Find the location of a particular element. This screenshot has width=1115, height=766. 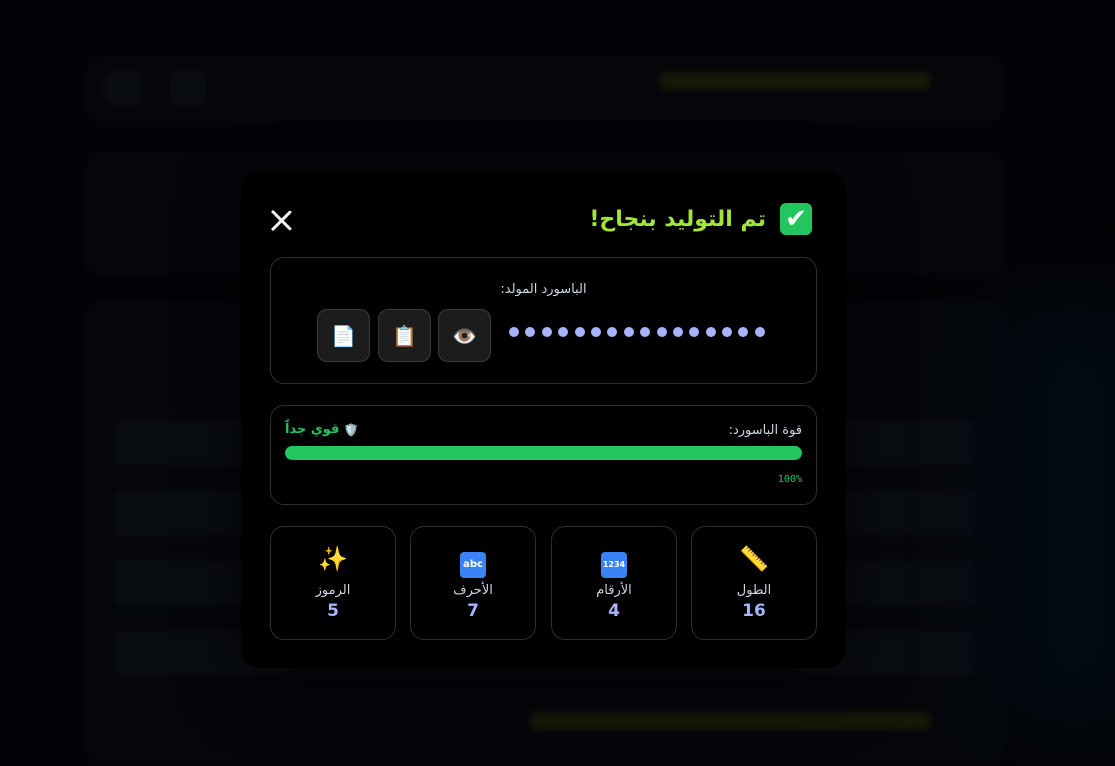

modal-header: ✔ تم التوليد بنجاح! is located at coordinates (700, 219).